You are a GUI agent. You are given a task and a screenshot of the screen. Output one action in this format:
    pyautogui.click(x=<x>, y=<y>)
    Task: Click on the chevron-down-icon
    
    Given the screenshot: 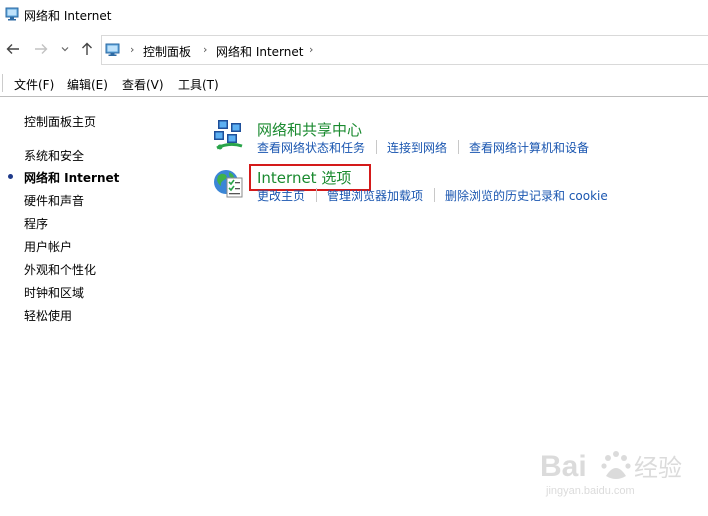 What is the action you would take?
    pyautogui.click(x=65, y=49)
    